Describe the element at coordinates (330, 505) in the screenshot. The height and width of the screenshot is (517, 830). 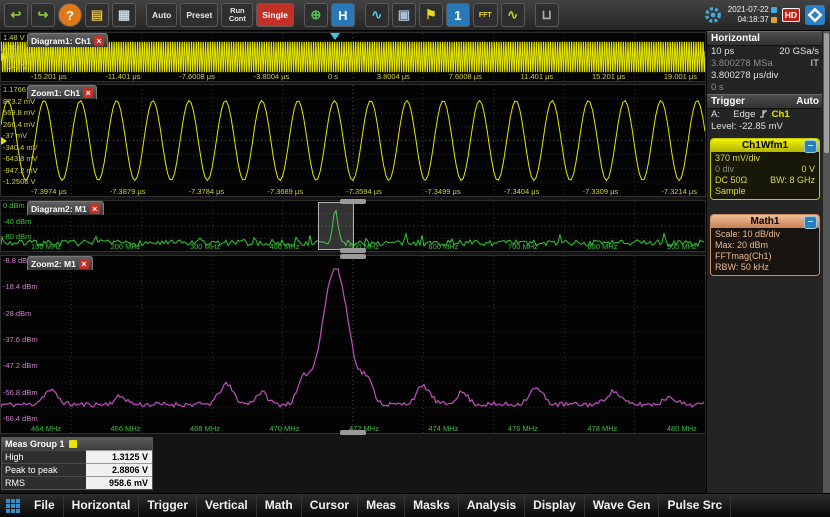
I see `menu-item: Cursor` at that location.